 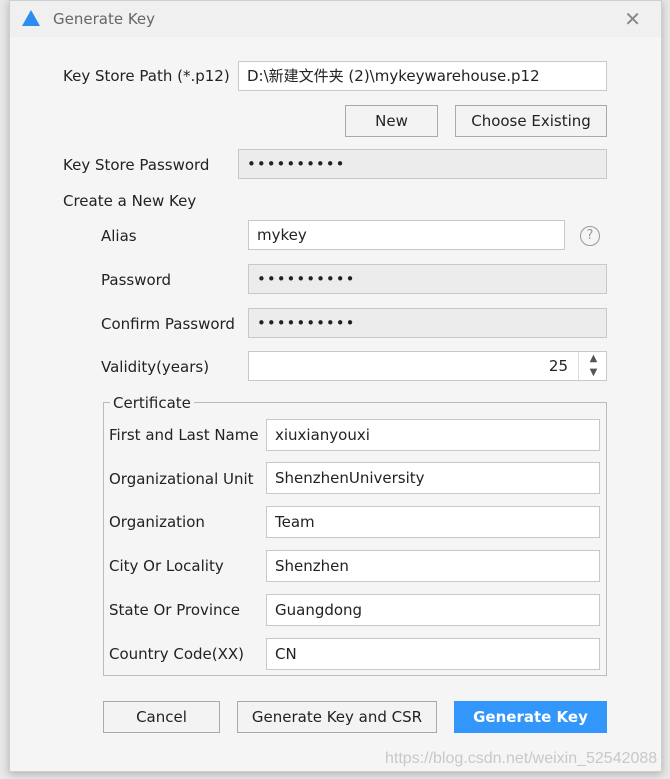 I want to click on cert-label: Country Code(XX), so click(x=177, y=654).